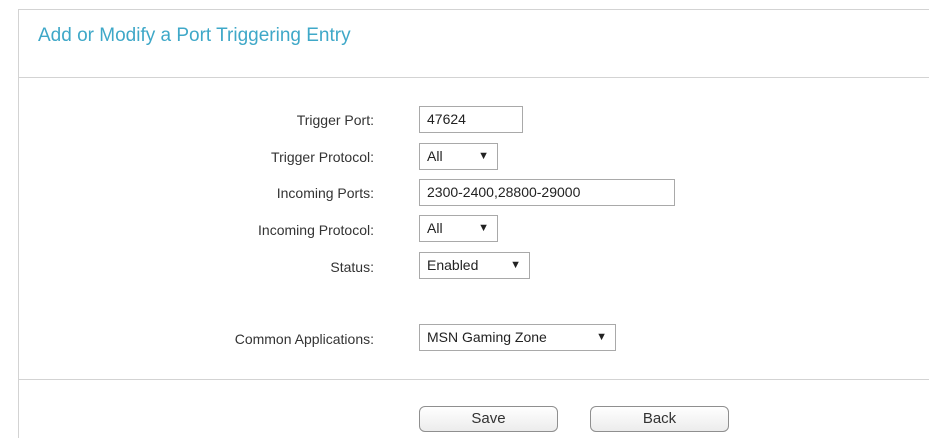 Image resolution: width=929 pixels, height=438 pixels. Describe the element at coordinates (322, 157) in the screenshot. I see `trigger-protocol-label: Trigger Protocol:` at that location.